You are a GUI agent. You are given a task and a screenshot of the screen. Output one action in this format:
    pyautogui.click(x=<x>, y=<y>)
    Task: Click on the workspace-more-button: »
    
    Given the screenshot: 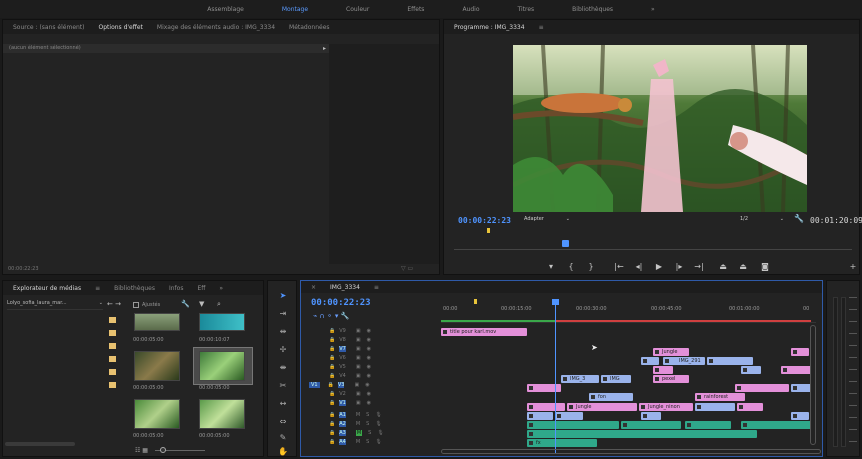 What is the action you would take?
    pyautogui.click(x=653, y=9)
    